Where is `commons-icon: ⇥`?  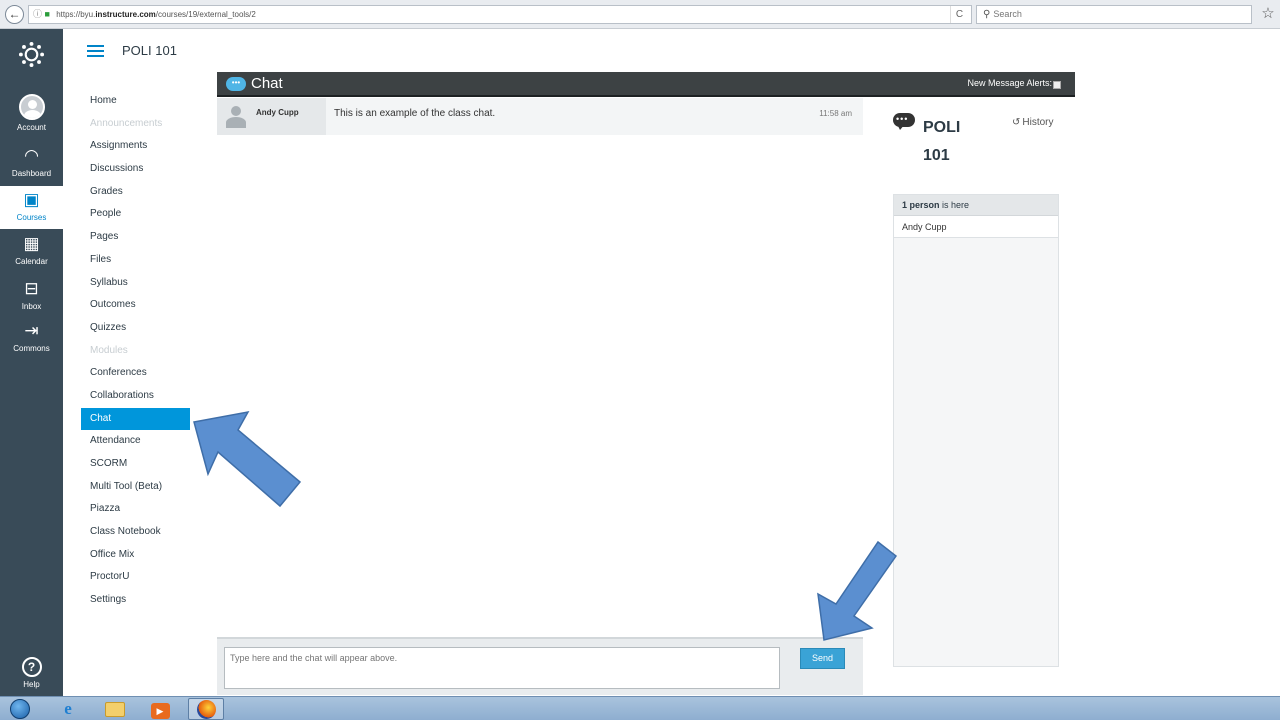
commons-icon: ⇥ is located at coordinates (31, 330).